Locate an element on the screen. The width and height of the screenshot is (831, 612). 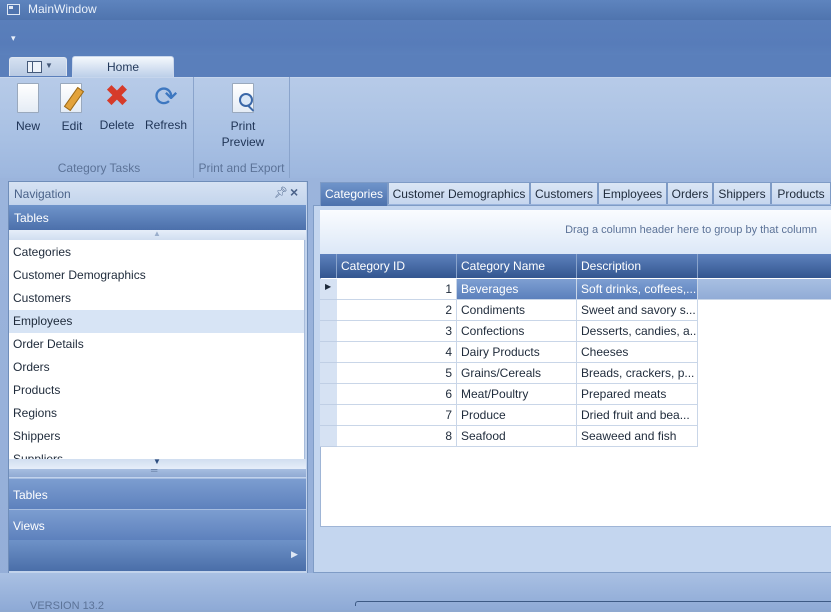
cell-category-id: 8 is located at coordinates (397, 436).